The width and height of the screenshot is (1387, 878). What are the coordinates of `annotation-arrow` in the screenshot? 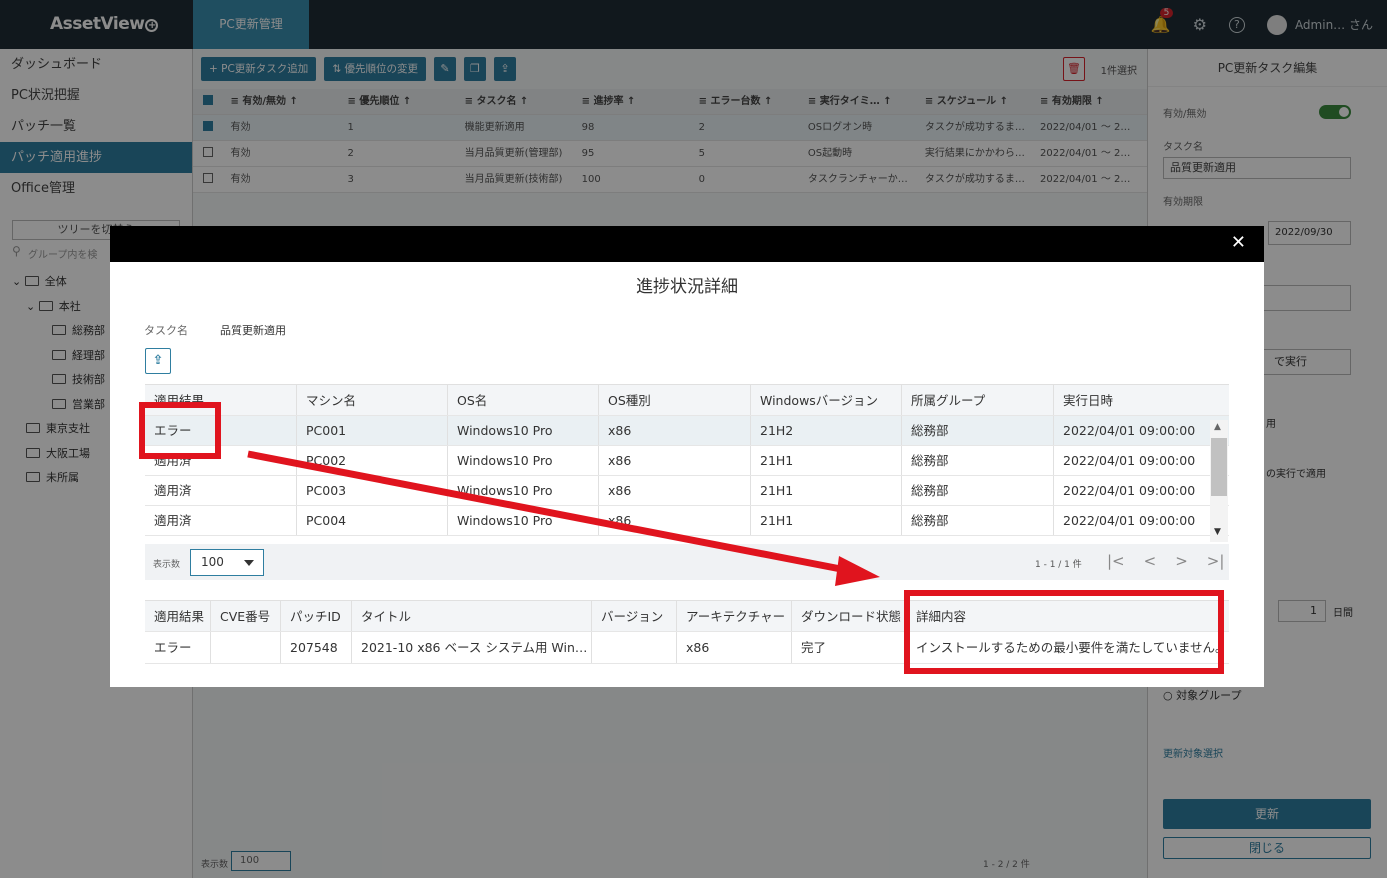 It's located at (563, 518).